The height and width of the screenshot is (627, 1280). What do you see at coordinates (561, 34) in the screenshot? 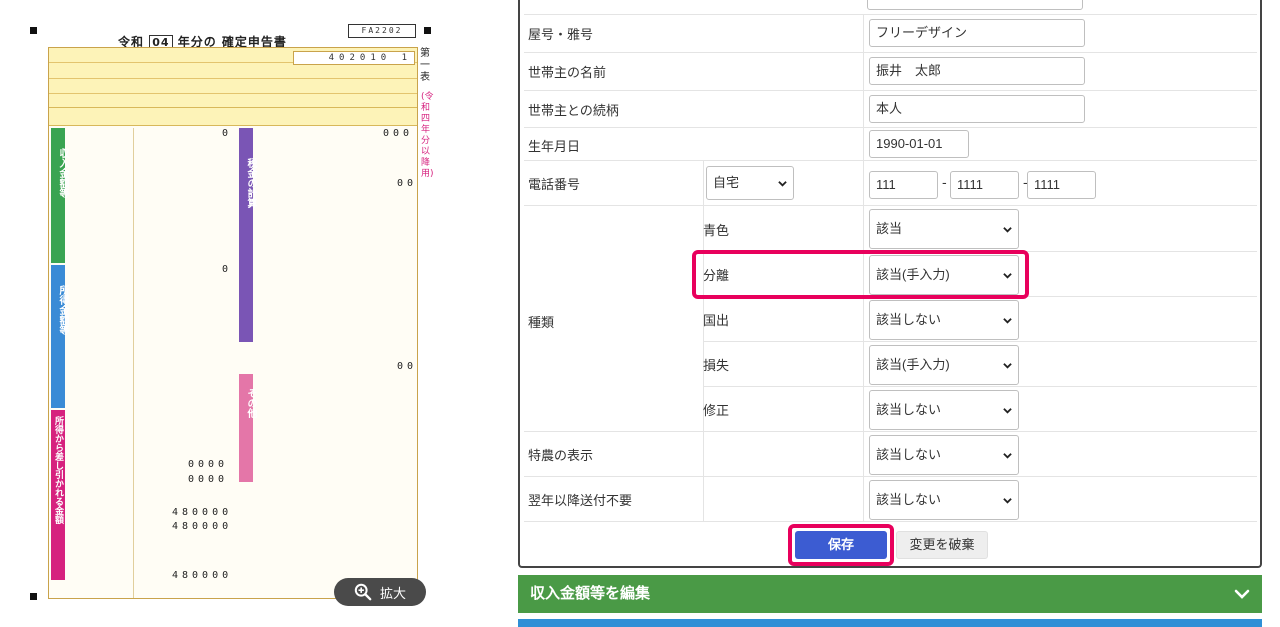
I see `field-label: 屋号・雅号` at bounding box center [561, 34].